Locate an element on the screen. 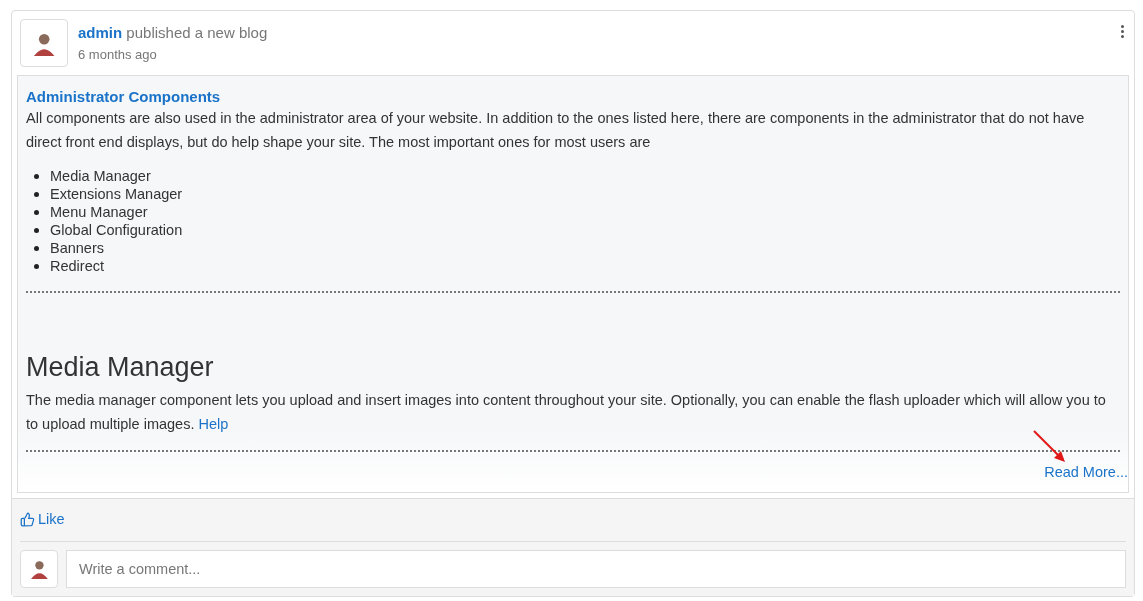  list-item: Global Configuration is located at coordinates (116, 230).